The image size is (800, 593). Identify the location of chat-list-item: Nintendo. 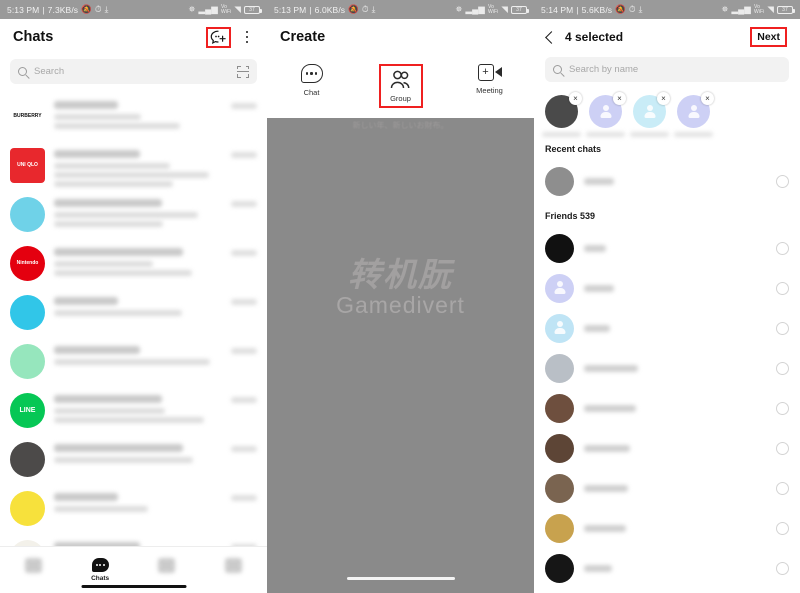
(133, 264).